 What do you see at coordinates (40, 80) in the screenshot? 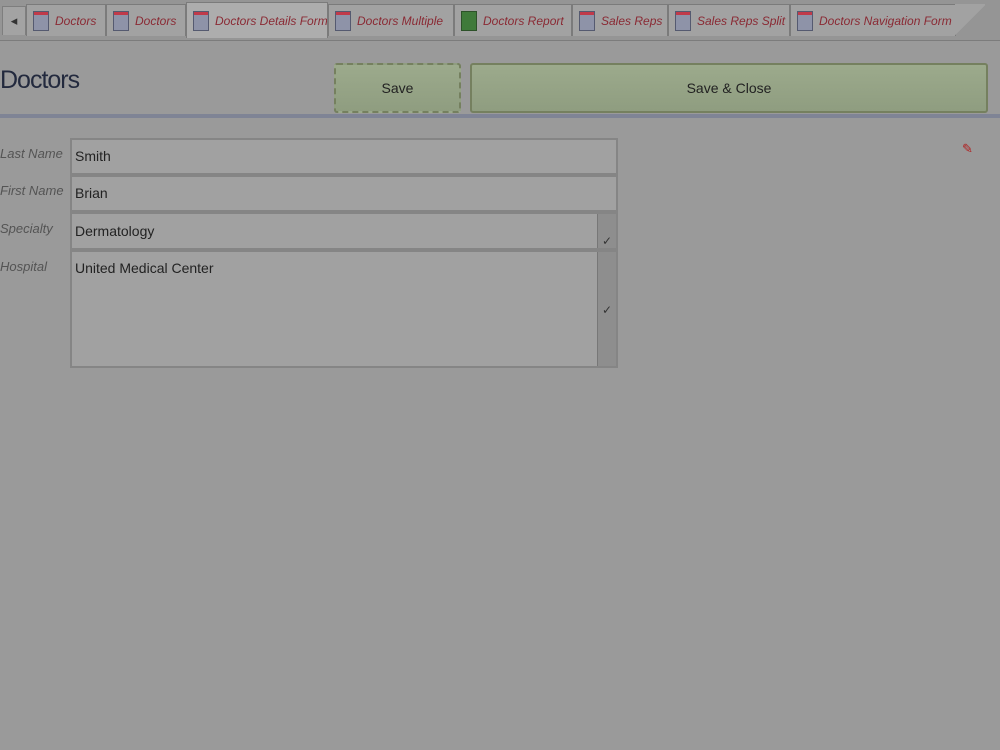
I see `page-title: Doctors` at bounding box center [40, 80].